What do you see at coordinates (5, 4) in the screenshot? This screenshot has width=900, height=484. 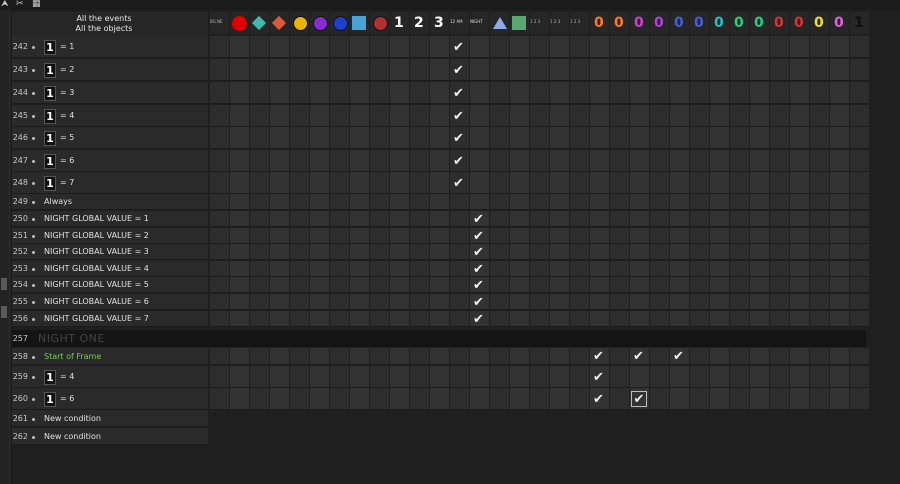 I see `cursor-icon: ⮝` at bounding box center [5, 4].